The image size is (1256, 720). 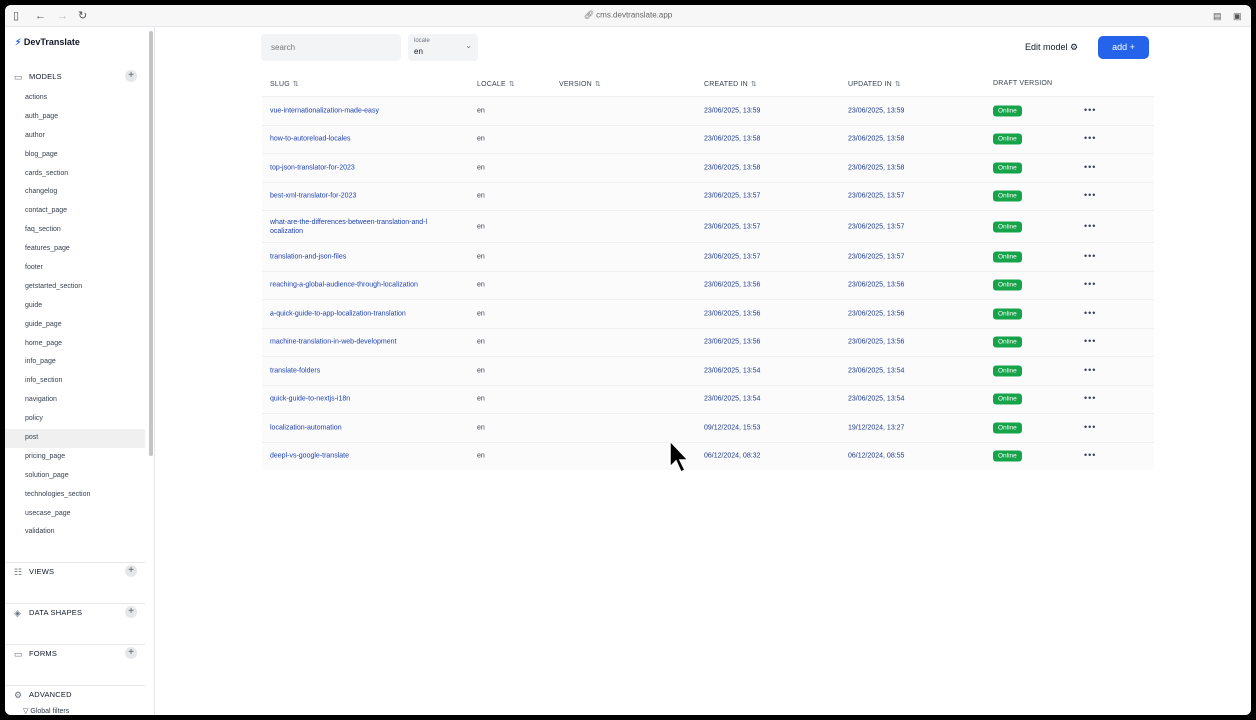 I want to click on tabs-icon: ▣, so click(x=1237, y=16).